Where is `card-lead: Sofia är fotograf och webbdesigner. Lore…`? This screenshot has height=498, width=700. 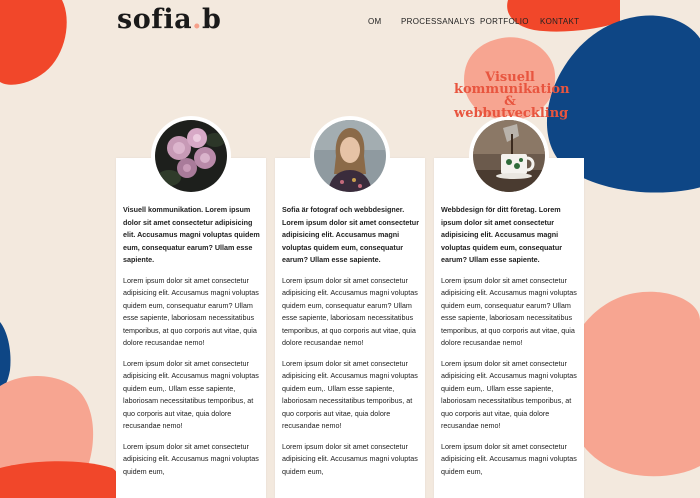
card-lead: Sofia är fotograf och webbdesigner. Lore… is located at coordinates (350, 234).